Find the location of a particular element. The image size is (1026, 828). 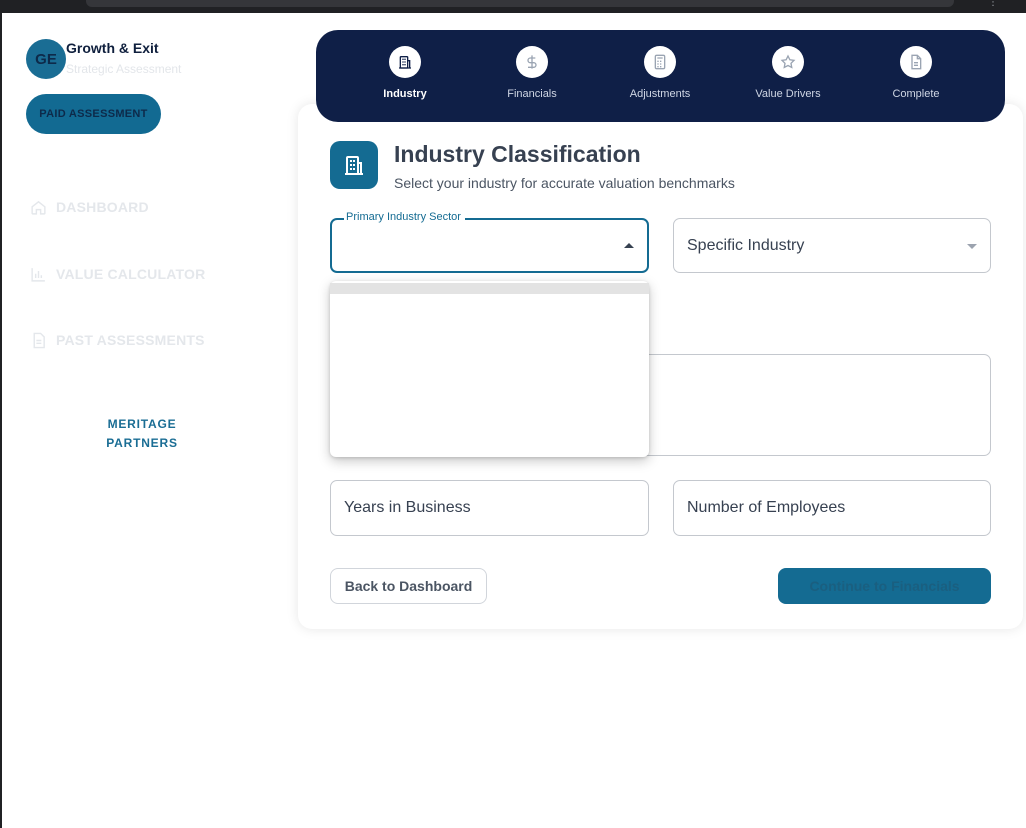

page-title: Industry Classification is located at coordinates (517, 154).